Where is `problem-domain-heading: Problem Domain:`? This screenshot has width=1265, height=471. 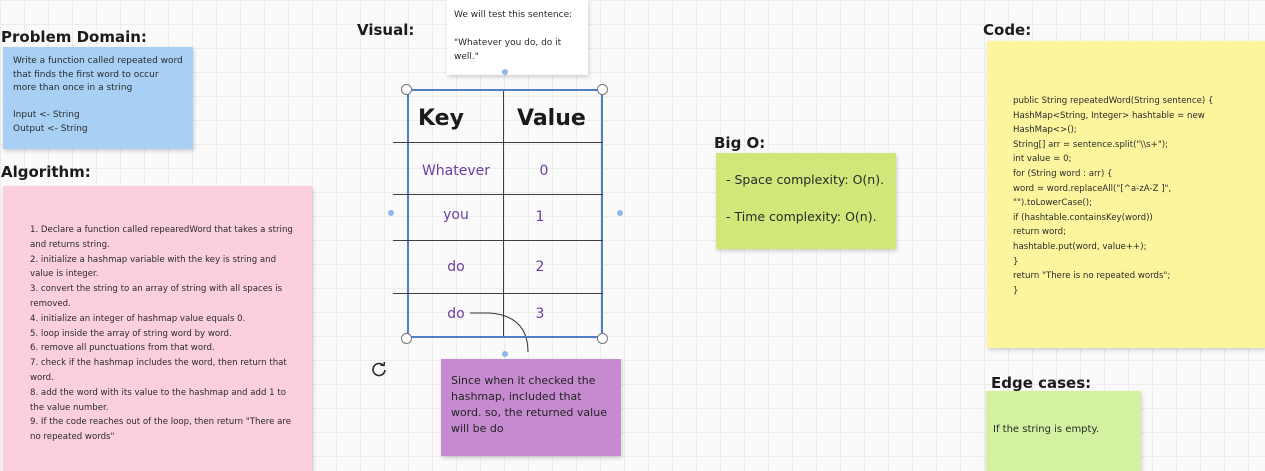
problem-domain-heading: Problem Domain: is located at coordinates (74, 37).